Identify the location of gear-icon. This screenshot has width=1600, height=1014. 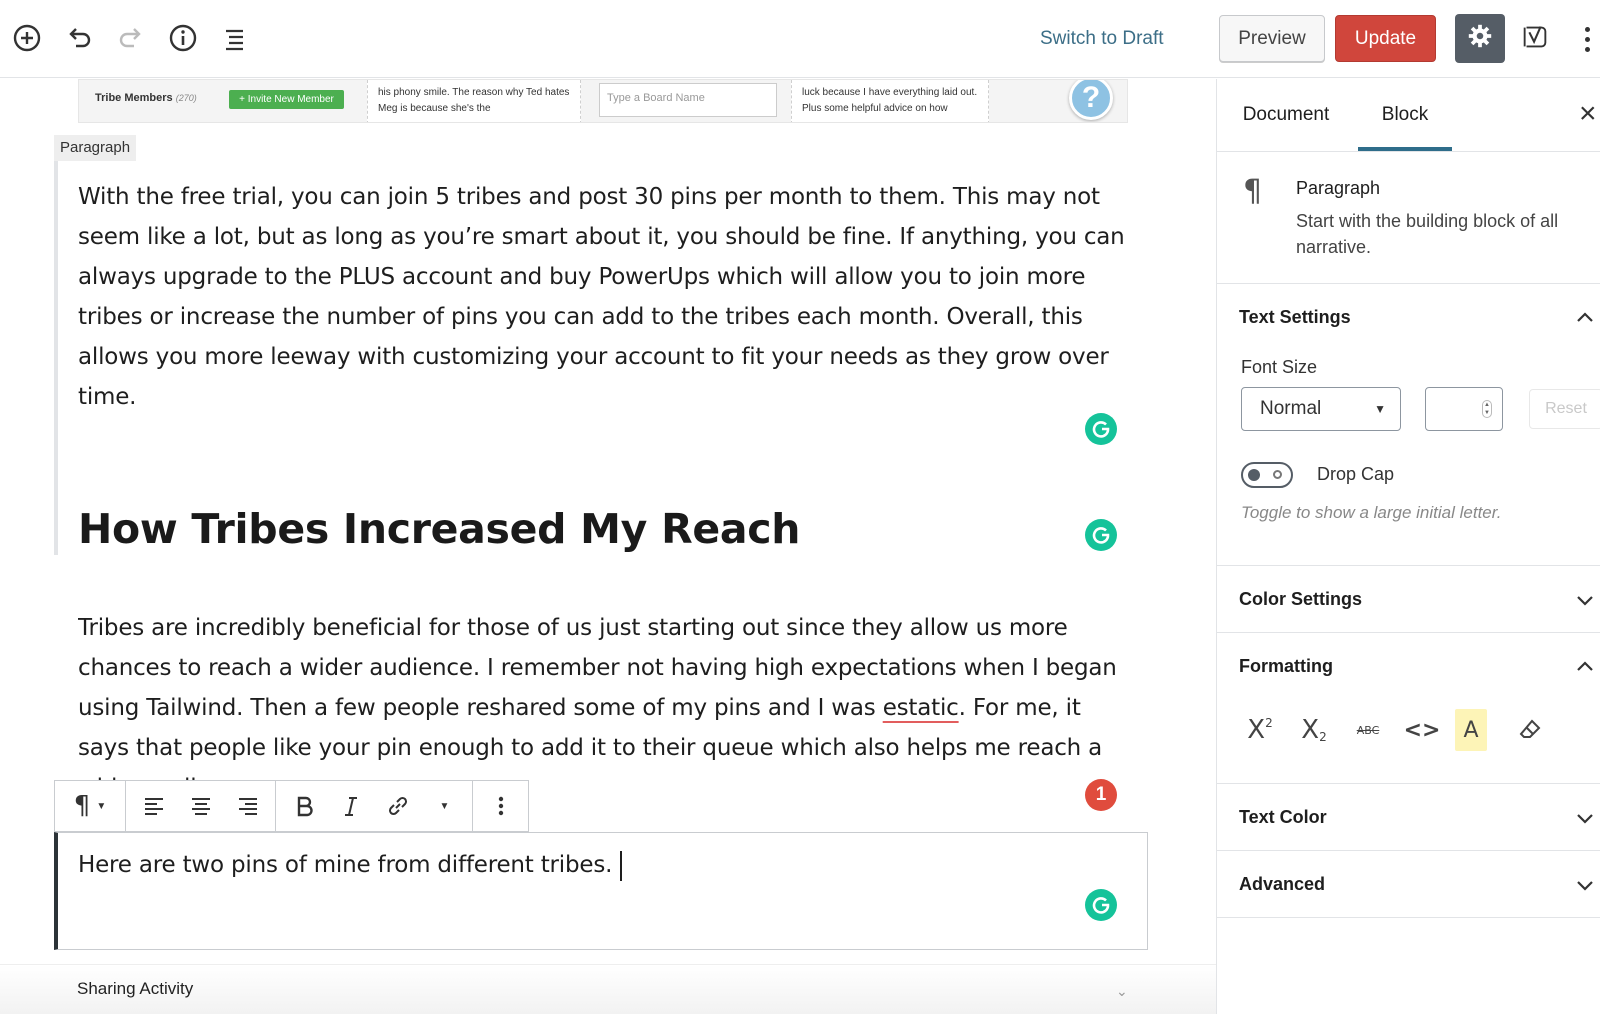
(1480, 38).